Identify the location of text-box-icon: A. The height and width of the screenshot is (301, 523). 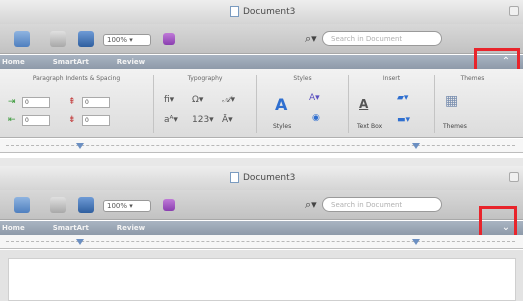
(363, 104).